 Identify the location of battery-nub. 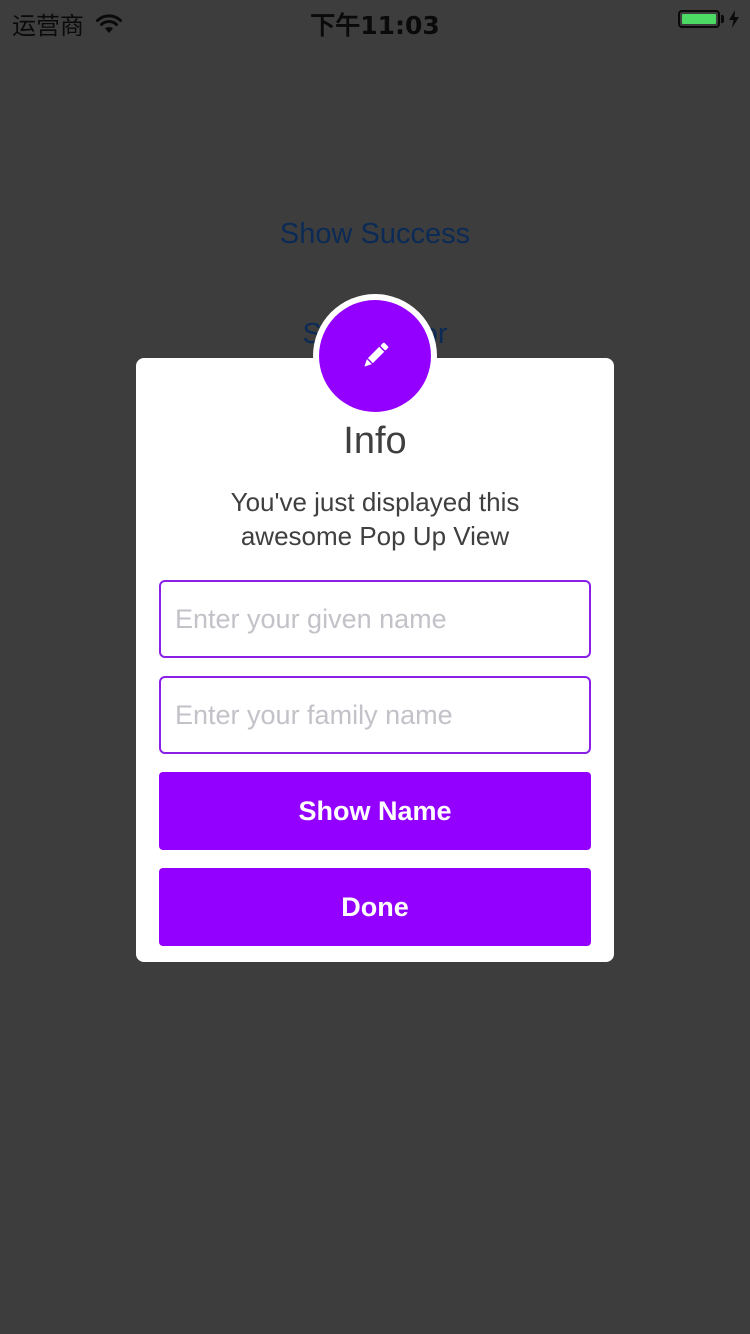
(722, 19).